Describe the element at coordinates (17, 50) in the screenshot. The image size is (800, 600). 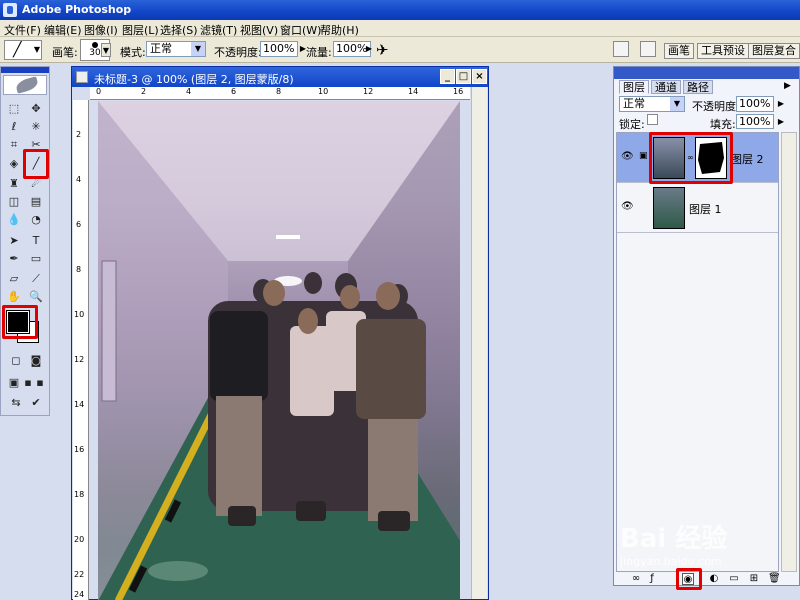
I see `brush-icon: ╱` at that location.